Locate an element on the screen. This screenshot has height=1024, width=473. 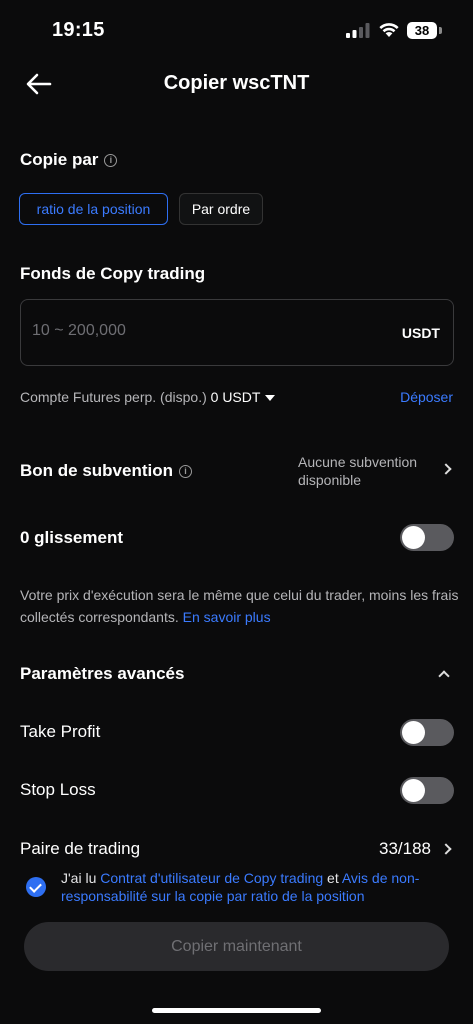
copy-by-order-option: Par ordre is located at coordinates (221, 209).